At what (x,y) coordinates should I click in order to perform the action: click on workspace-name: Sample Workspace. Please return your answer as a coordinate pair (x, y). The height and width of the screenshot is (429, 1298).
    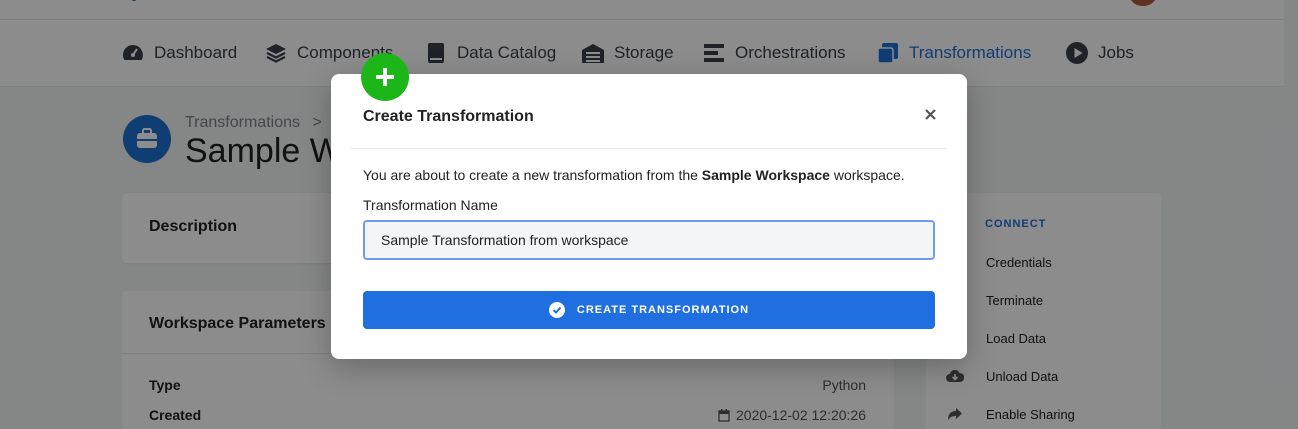
    Looking at the image, I should click on (765, 175).